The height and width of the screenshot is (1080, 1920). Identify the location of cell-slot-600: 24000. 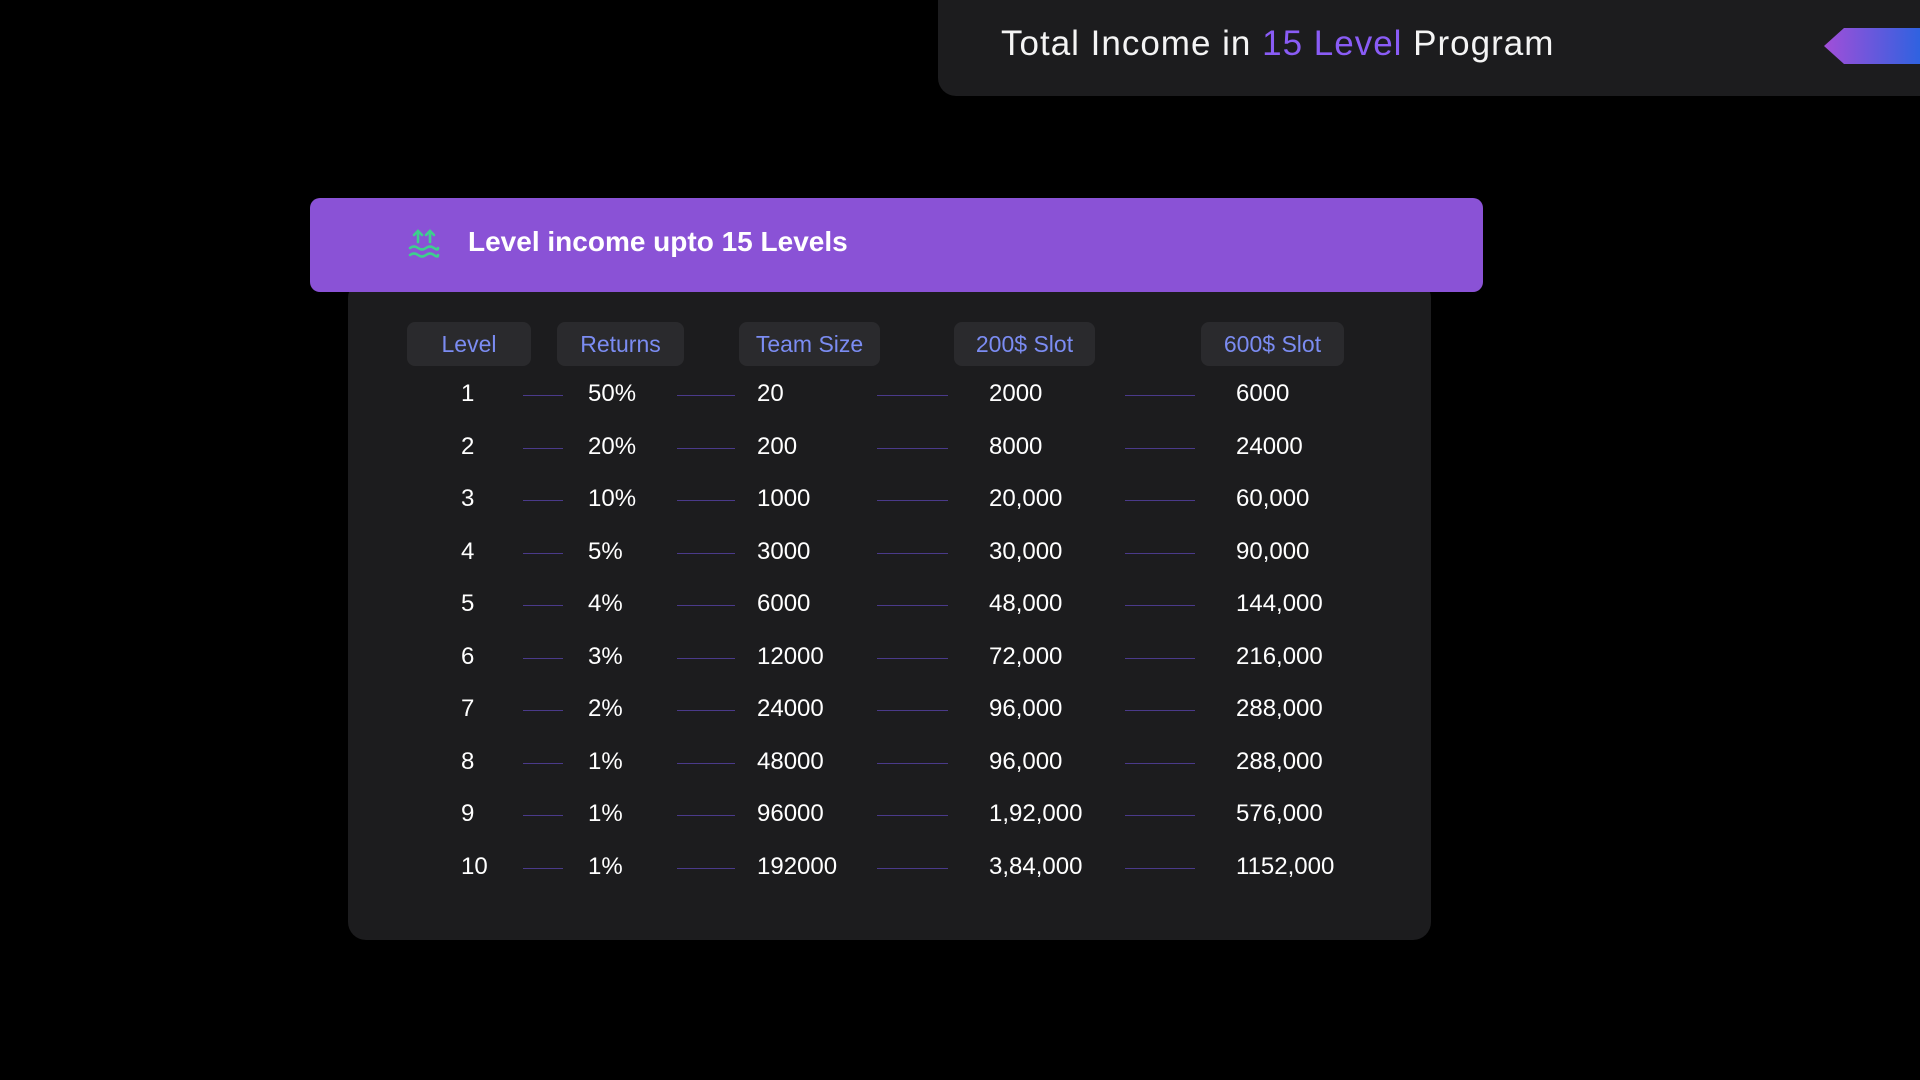
(1269, 446).